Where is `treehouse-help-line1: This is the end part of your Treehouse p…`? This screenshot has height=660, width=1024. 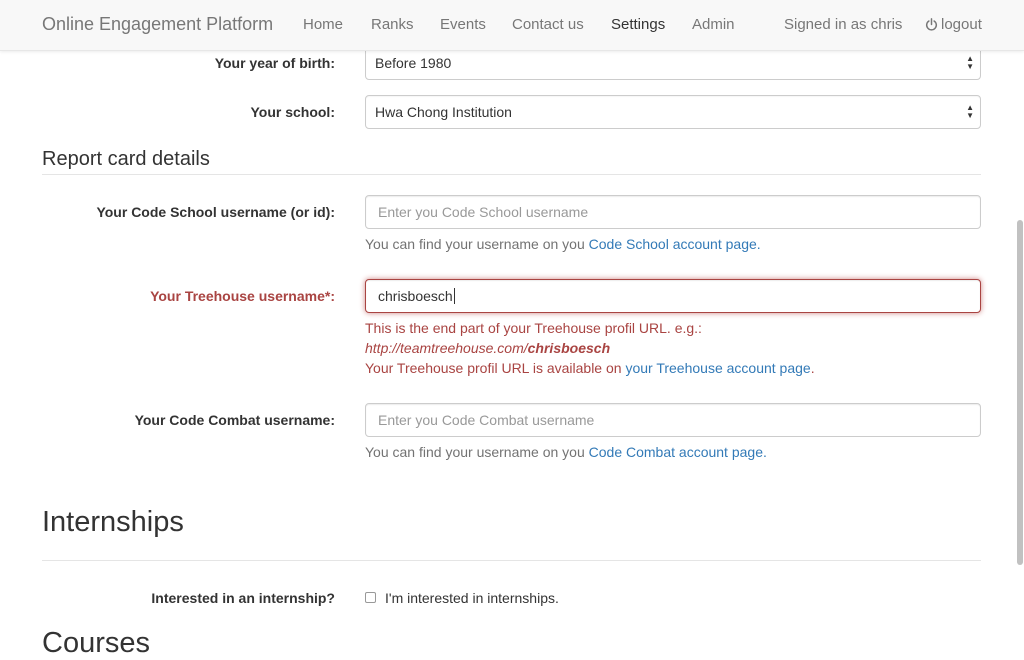 treehouse-help-line1: This is the end part of your Treehouse p… is located at coordinates (533, 328).